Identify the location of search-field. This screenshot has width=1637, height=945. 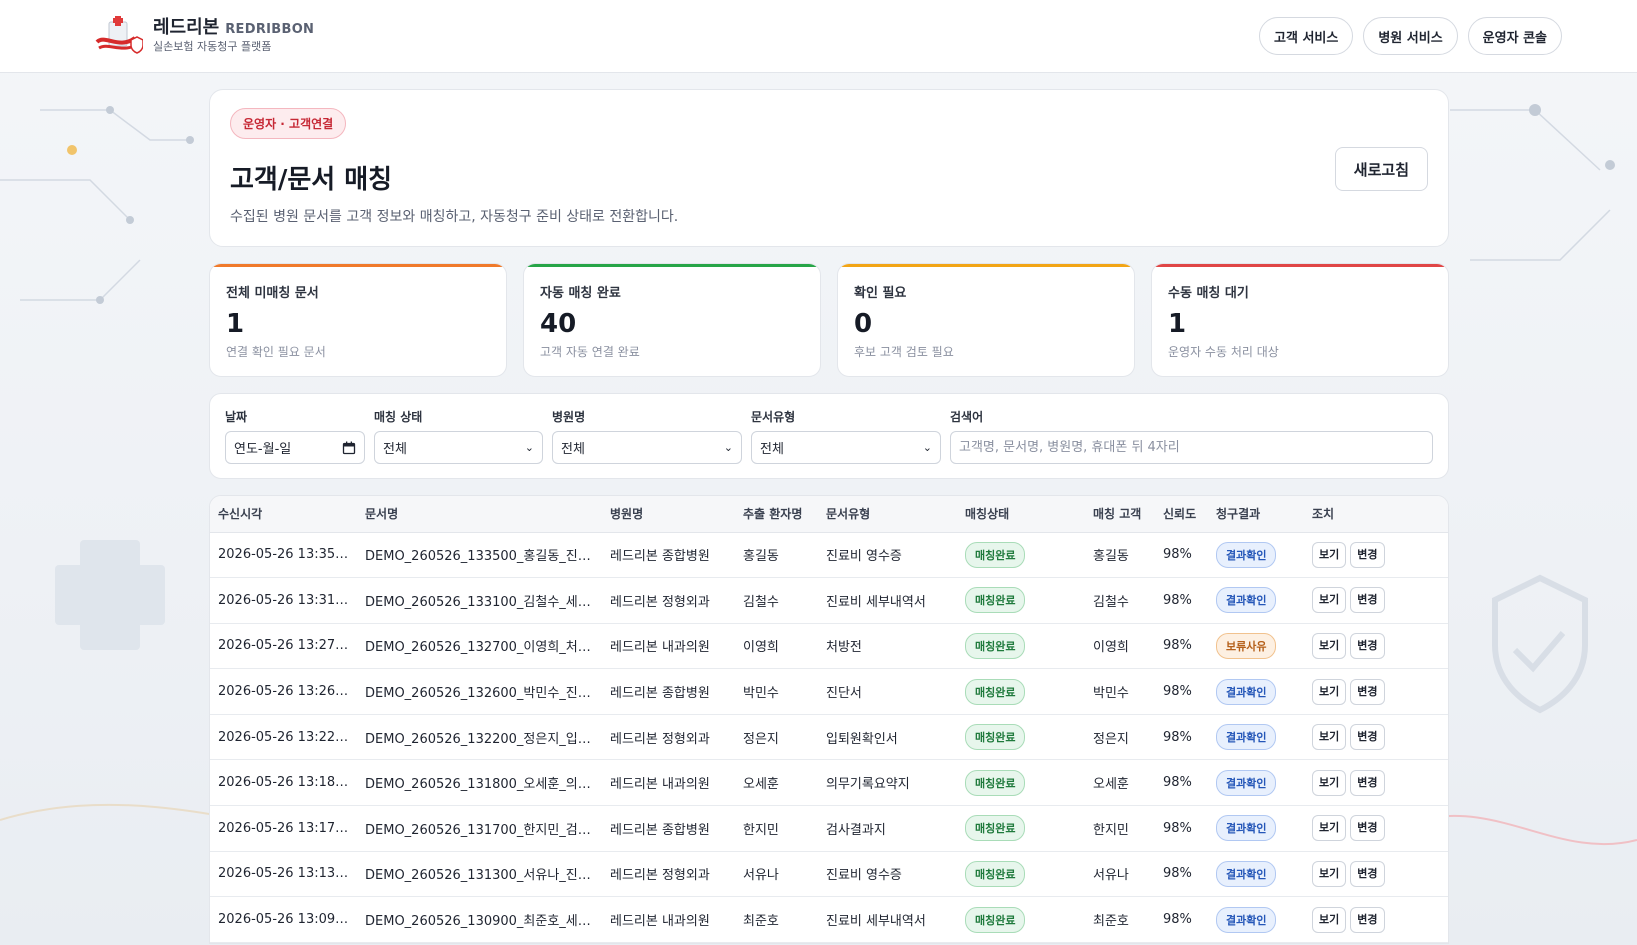
(1191, 447).